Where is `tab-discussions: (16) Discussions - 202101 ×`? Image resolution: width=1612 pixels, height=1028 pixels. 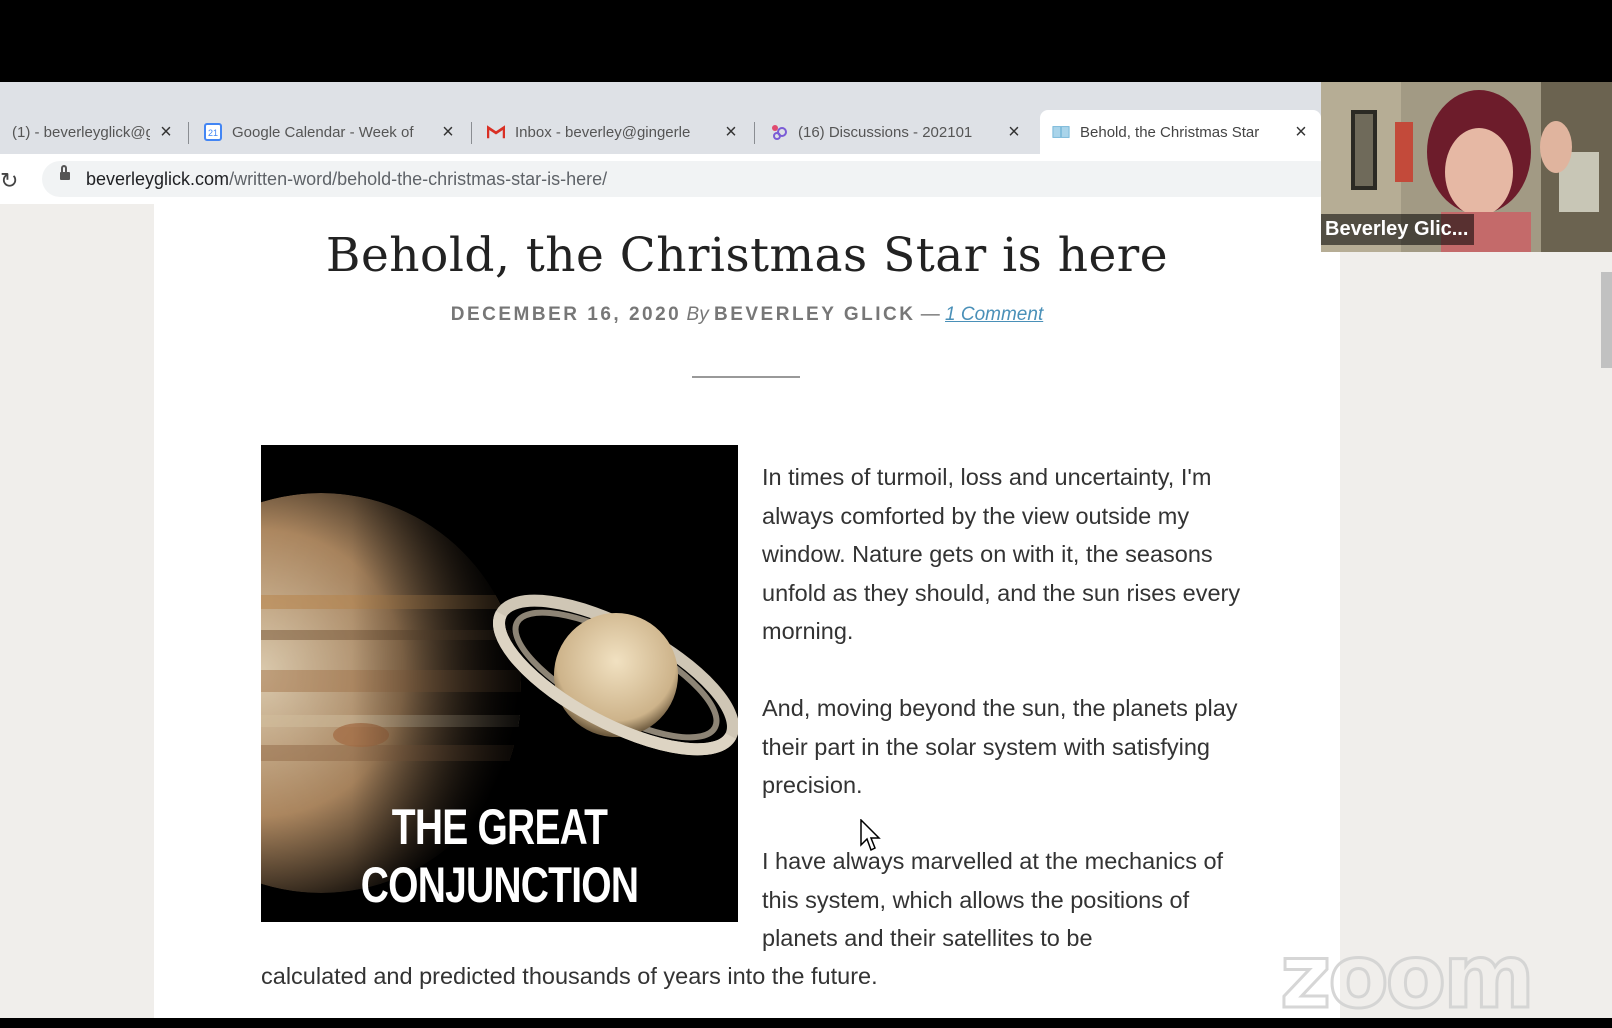
tab-discussions: (16) Discussions - 202101 × is located at coordinates (896, 132).